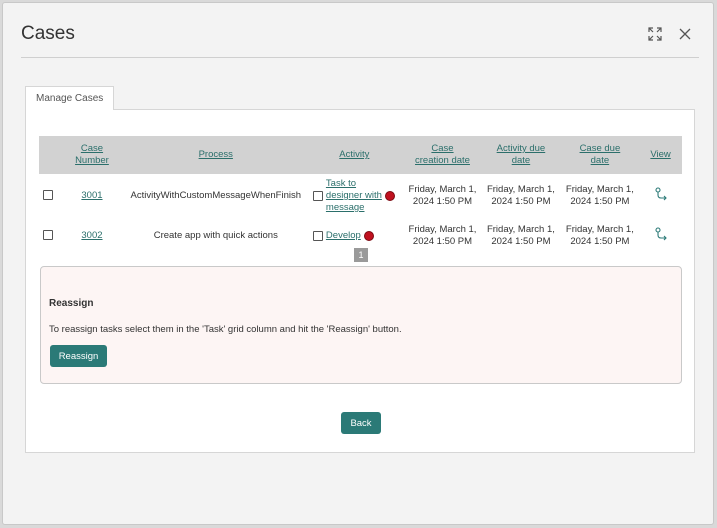 This screenshot has height=528, width=717. I want to click on activity-link-line1: Task to, so click(341, 183).